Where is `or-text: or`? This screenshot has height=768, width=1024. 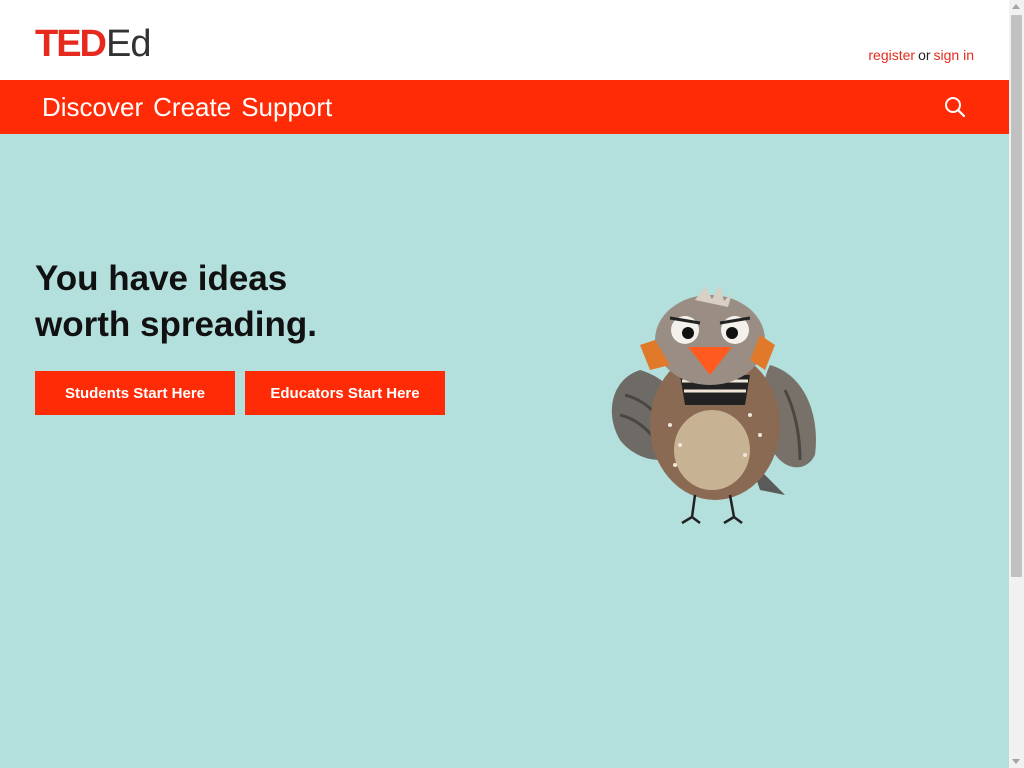 or-text: or is located at coordinates (924, 55).